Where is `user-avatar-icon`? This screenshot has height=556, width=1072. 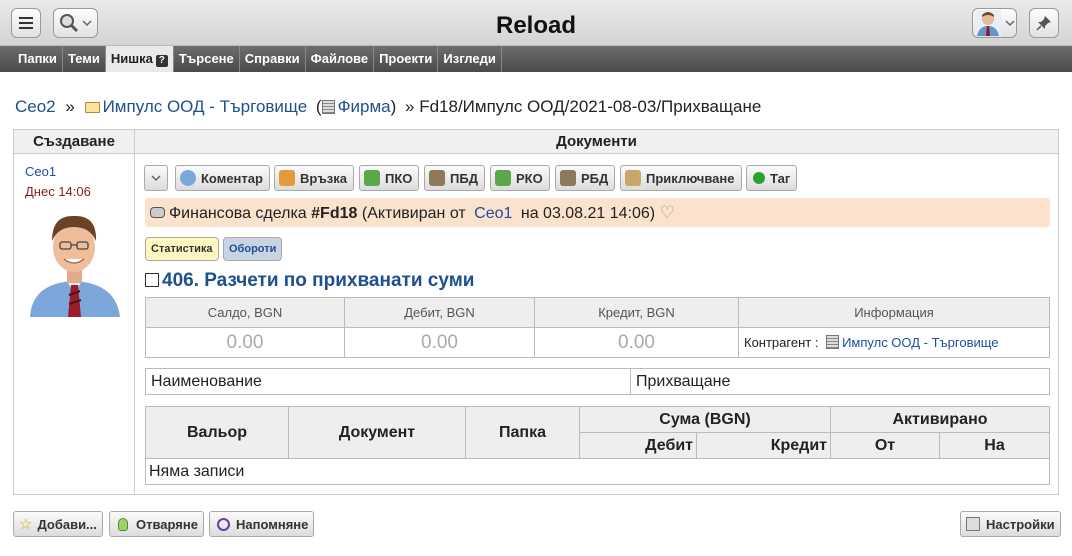
user-avatar-icon is located at coordinates (988, 23).